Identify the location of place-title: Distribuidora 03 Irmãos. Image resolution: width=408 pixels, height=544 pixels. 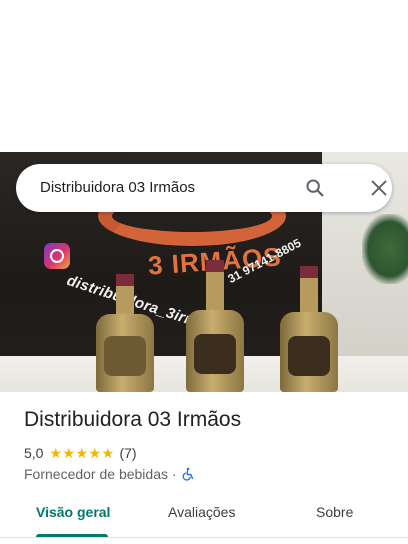
(133, 419).